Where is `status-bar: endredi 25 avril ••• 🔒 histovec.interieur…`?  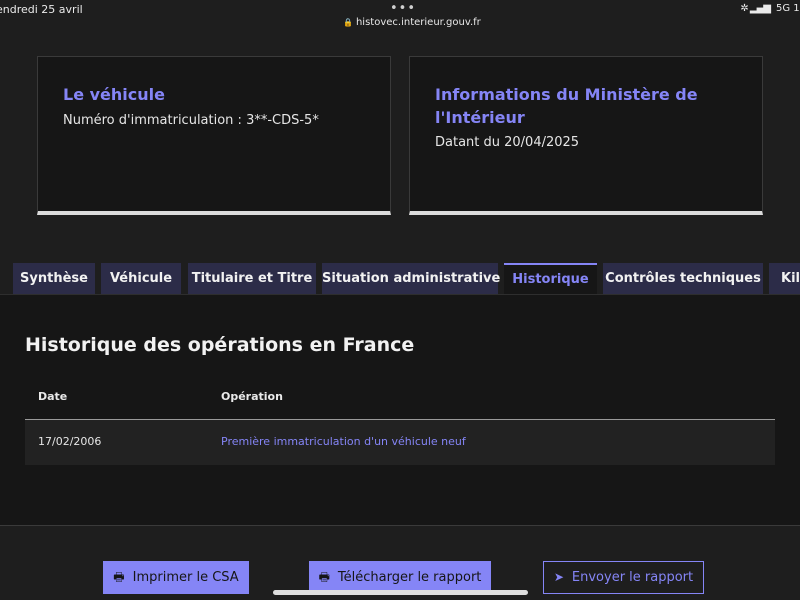
status-bar: endredi 25 avril ••• 🔒 histovec.interieur… is located at coordinates (400, 17).